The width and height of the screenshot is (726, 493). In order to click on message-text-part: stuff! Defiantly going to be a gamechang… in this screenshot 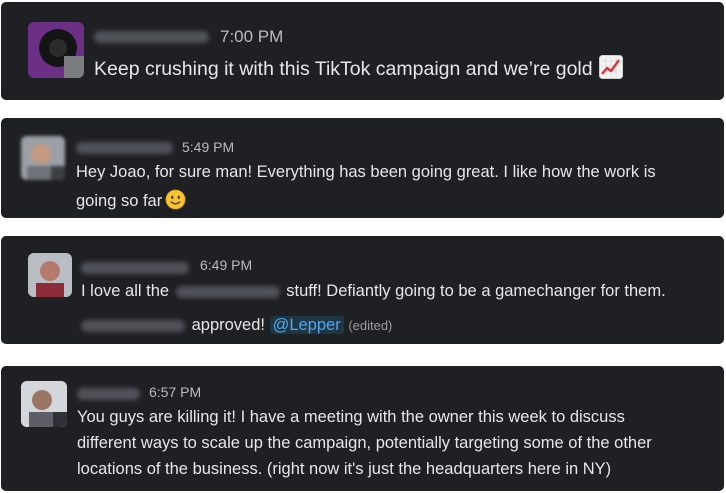, I will do `click(476, 291)`.